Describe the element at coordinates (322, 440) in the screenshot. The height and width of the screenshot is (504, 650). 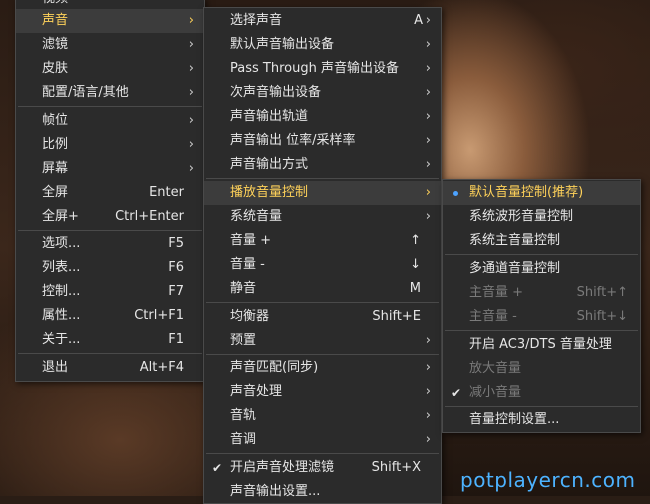
I see `menu-item-pitch: 音调 ›` at that location.